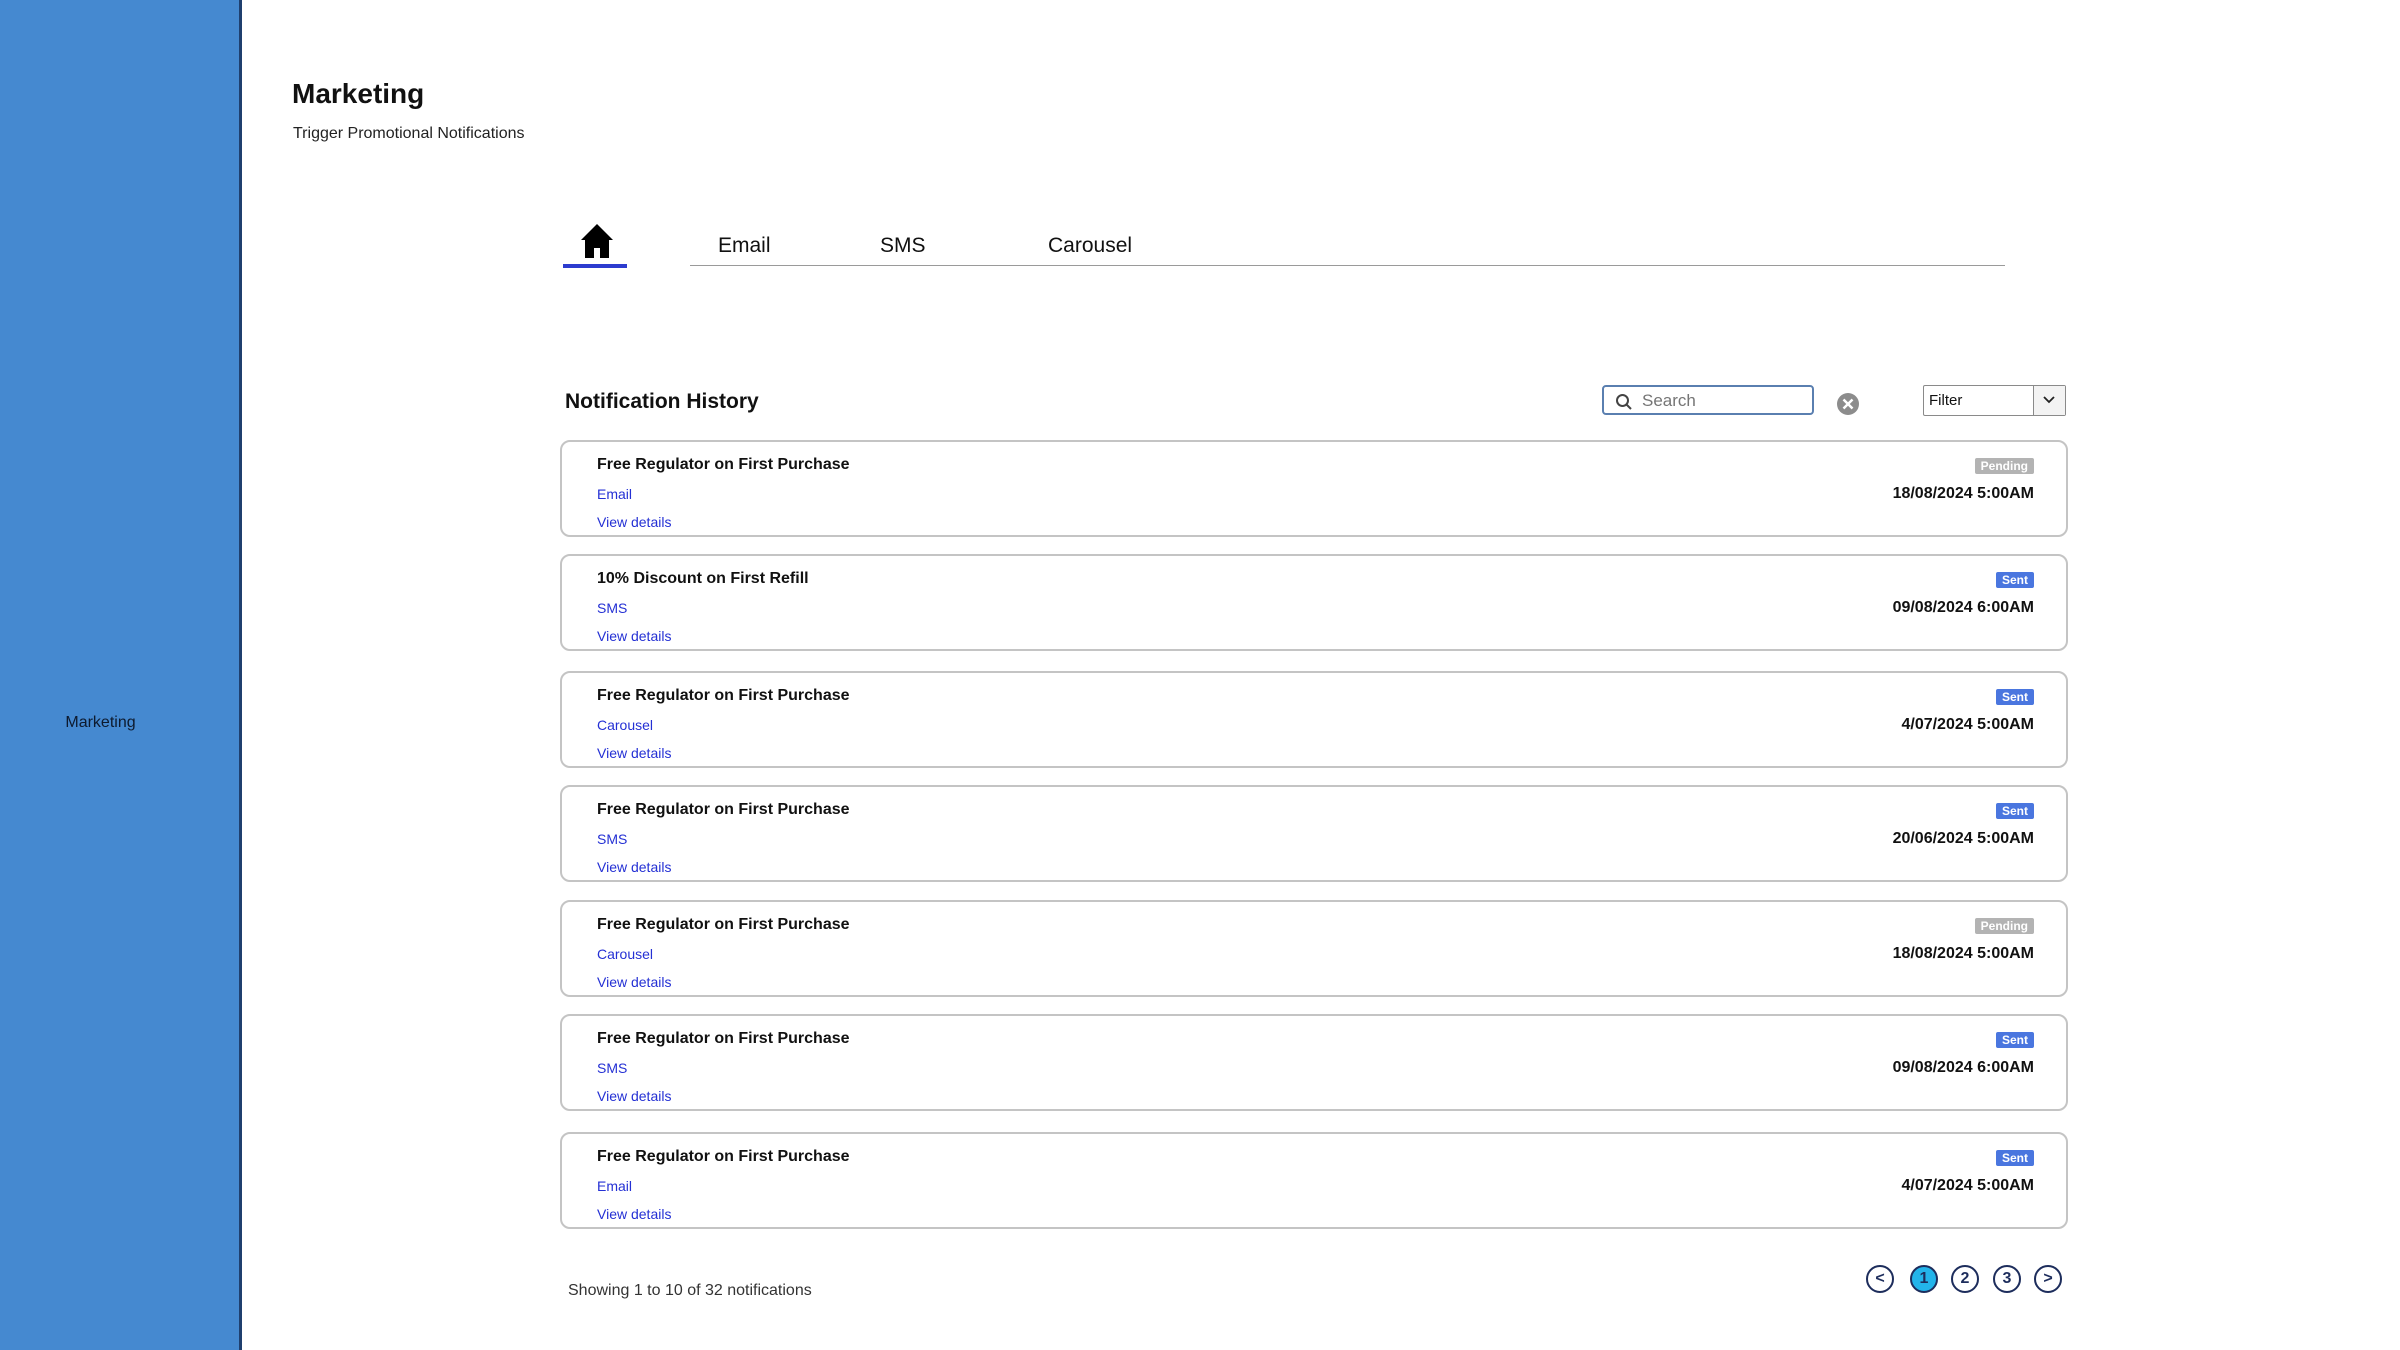  I want to click on clear-search-button, so click(1848, 404).